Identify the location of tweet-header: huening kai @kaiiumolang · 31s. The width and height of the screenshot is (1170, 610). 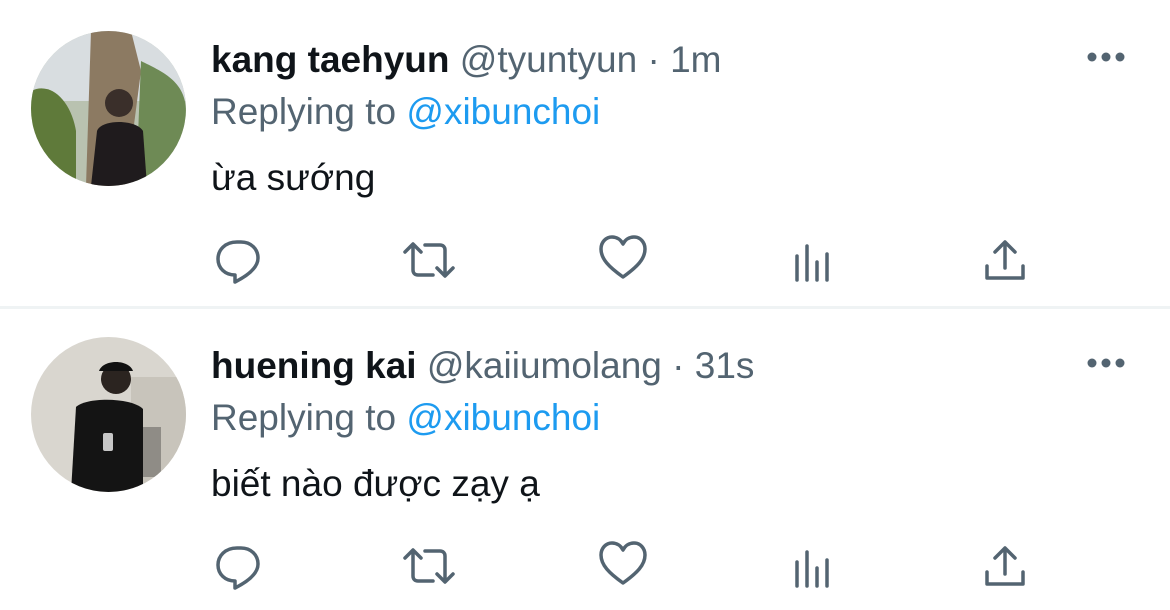
(482, 366).